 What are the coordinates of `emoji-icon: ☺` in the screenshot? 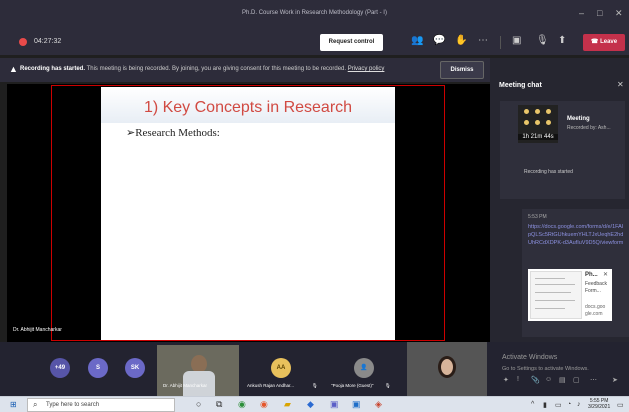 It's located at (548, 379).